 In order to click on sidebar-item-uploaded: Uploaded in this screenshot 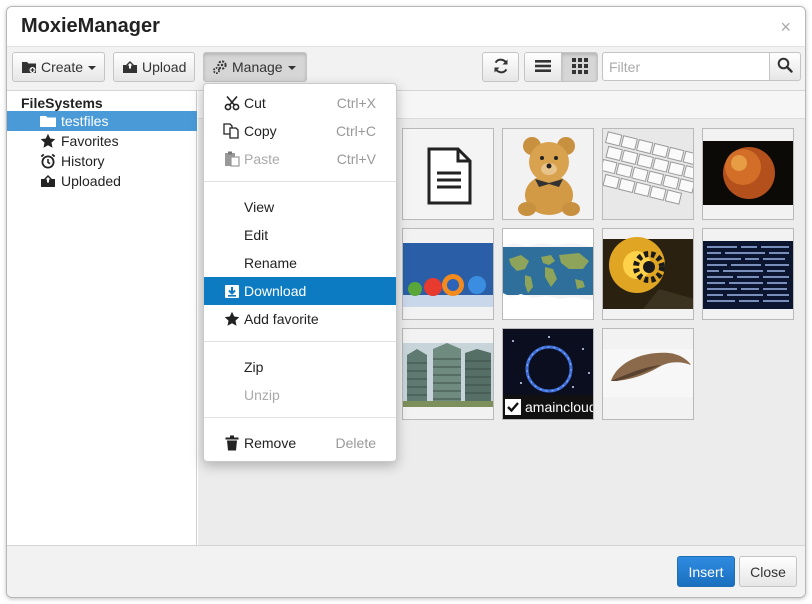, I will do `click(102, 181)`.